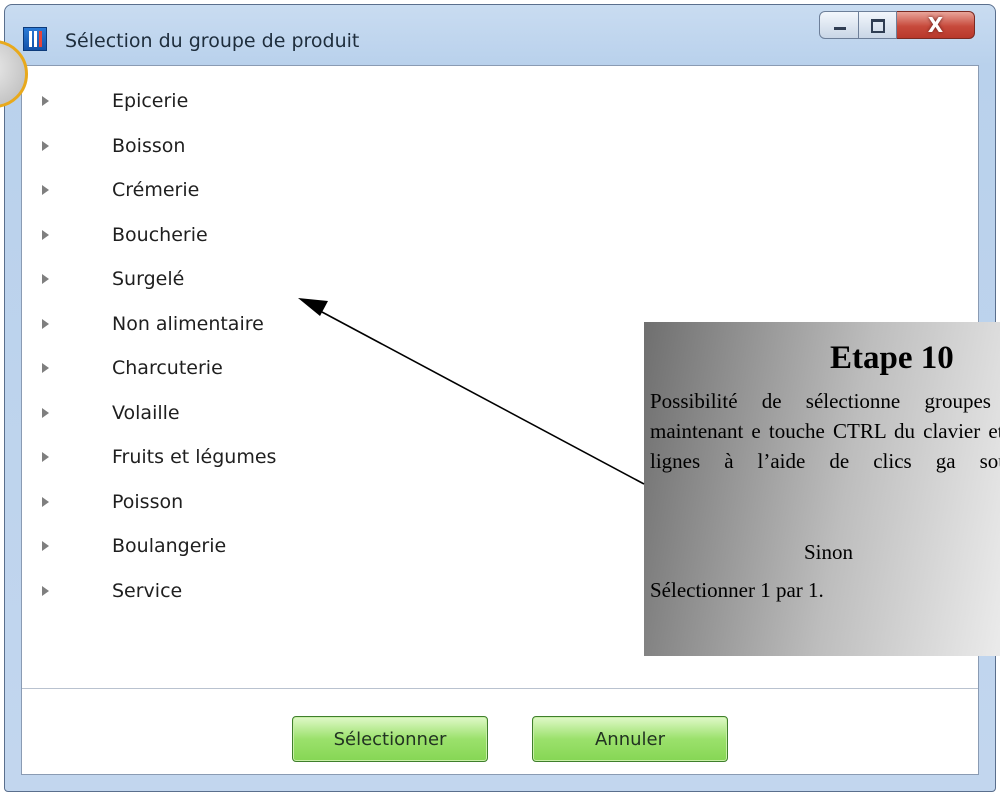 The image size is (1000, 796). I want to click on list-item-label: Volaille, so click(146, 412).